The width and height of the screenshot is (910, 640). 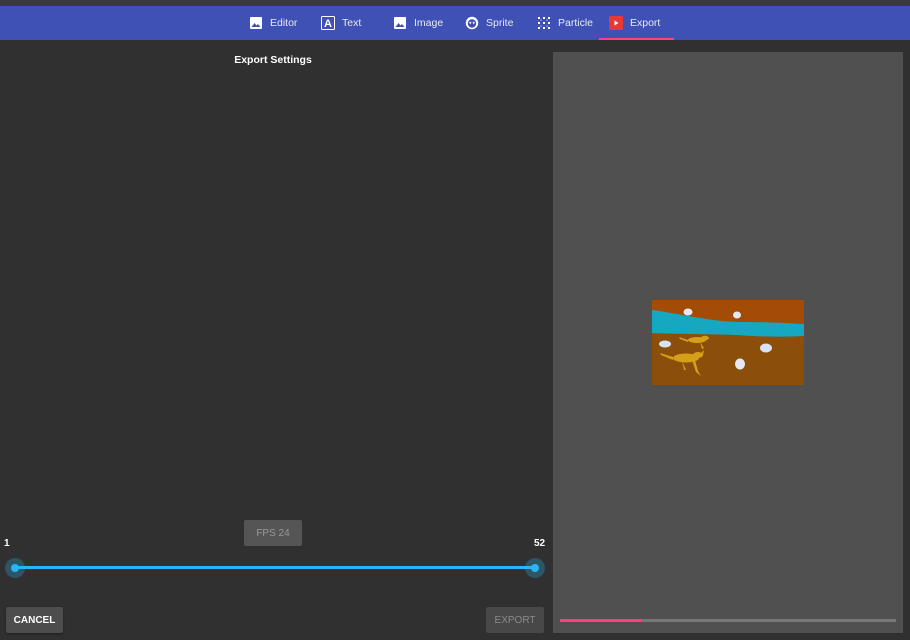 I want to click on tab-image: Image, so click(x=418, y=23).